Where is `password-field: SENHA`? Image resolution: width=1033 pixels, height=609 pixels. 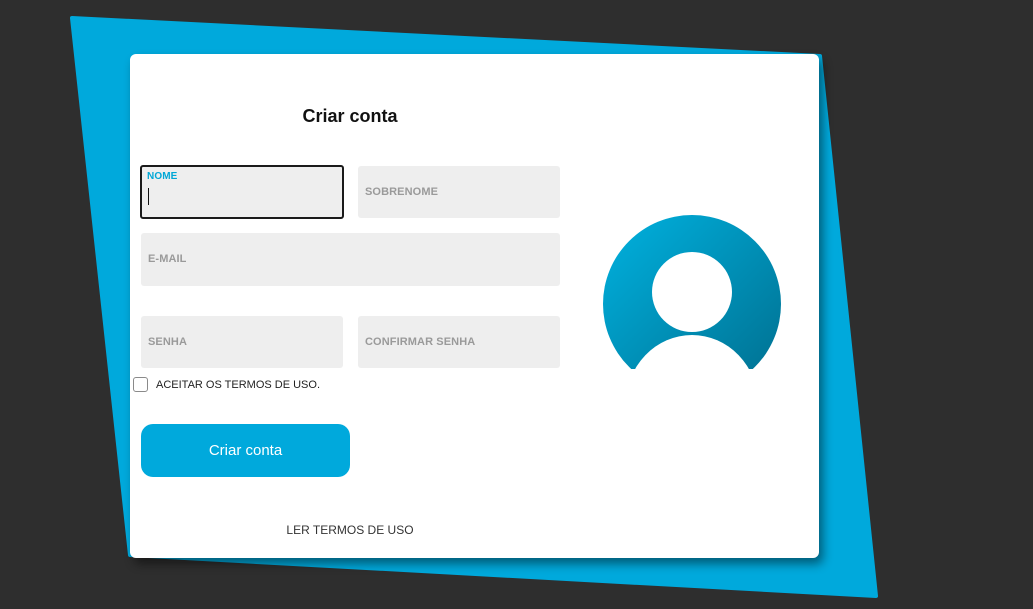 password-field: SENHA is located at coordinates (242, 342).